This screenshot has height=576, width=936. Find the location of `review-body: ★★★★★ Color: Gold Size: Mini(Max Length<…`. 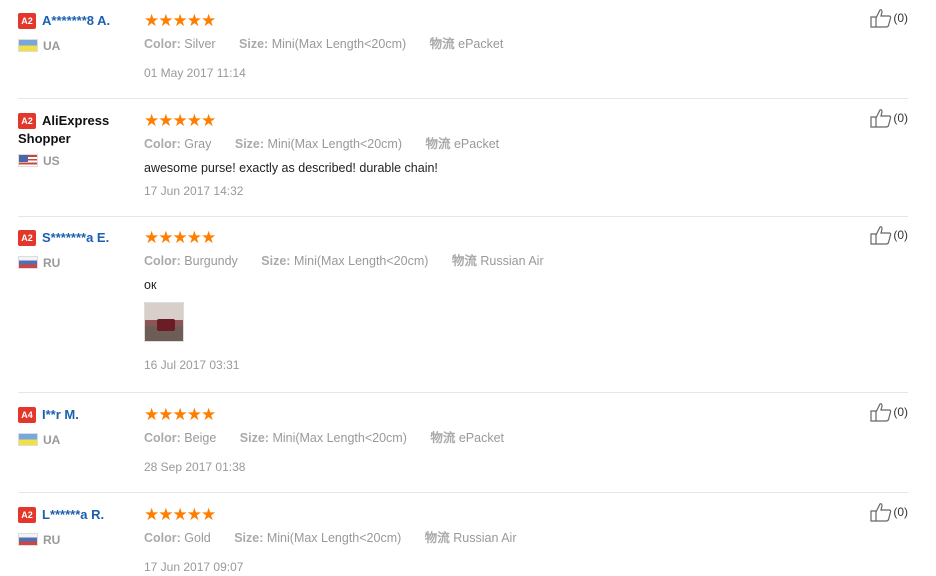

review-body: ★★★★★ Color: Gold Size: Mini(Max Length<… is located at coordinates (474, 541).